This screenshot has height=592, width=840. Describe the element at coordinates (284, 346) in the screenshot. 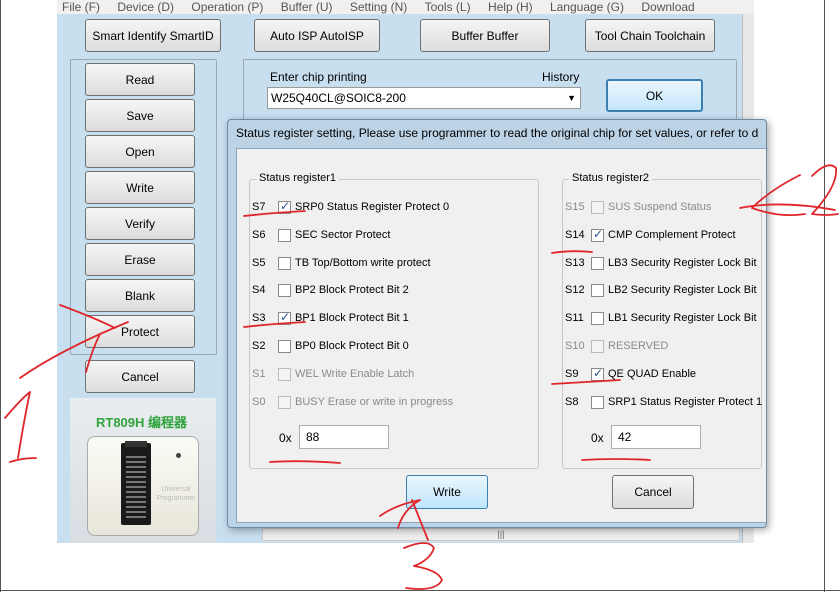

I see `bit-checkbox-s2` at that location.